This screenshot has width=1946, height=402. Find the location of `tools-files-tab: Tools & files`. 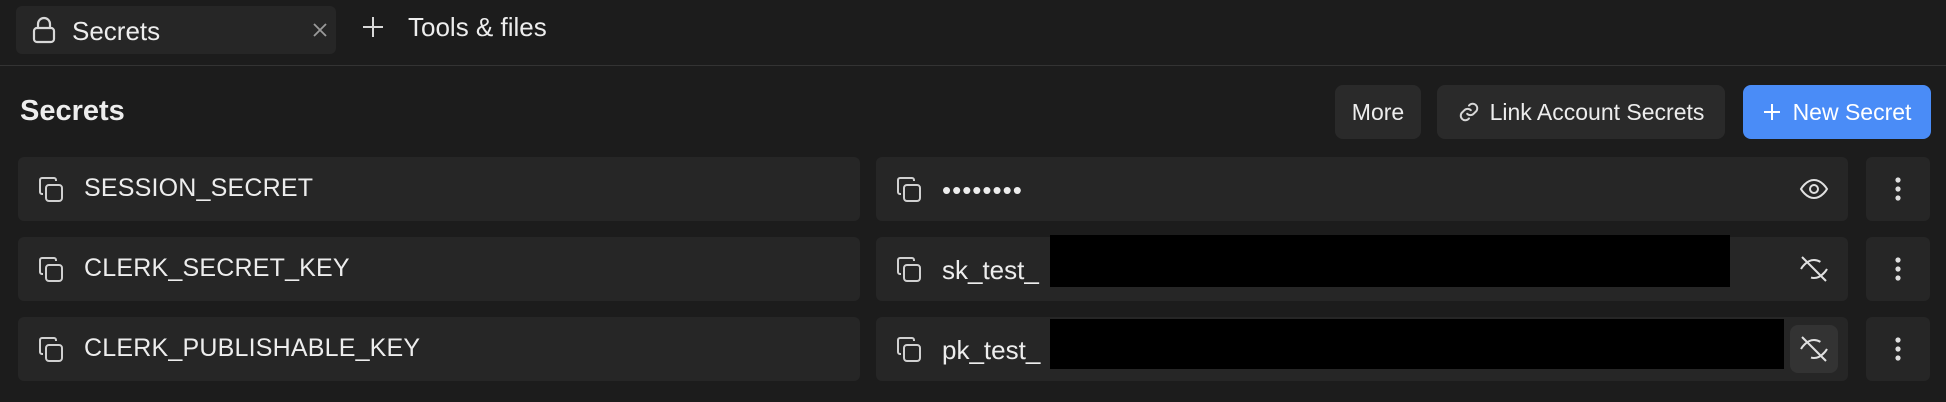

tools-files-tab: Tools & files is located at coordinates (477, 27).